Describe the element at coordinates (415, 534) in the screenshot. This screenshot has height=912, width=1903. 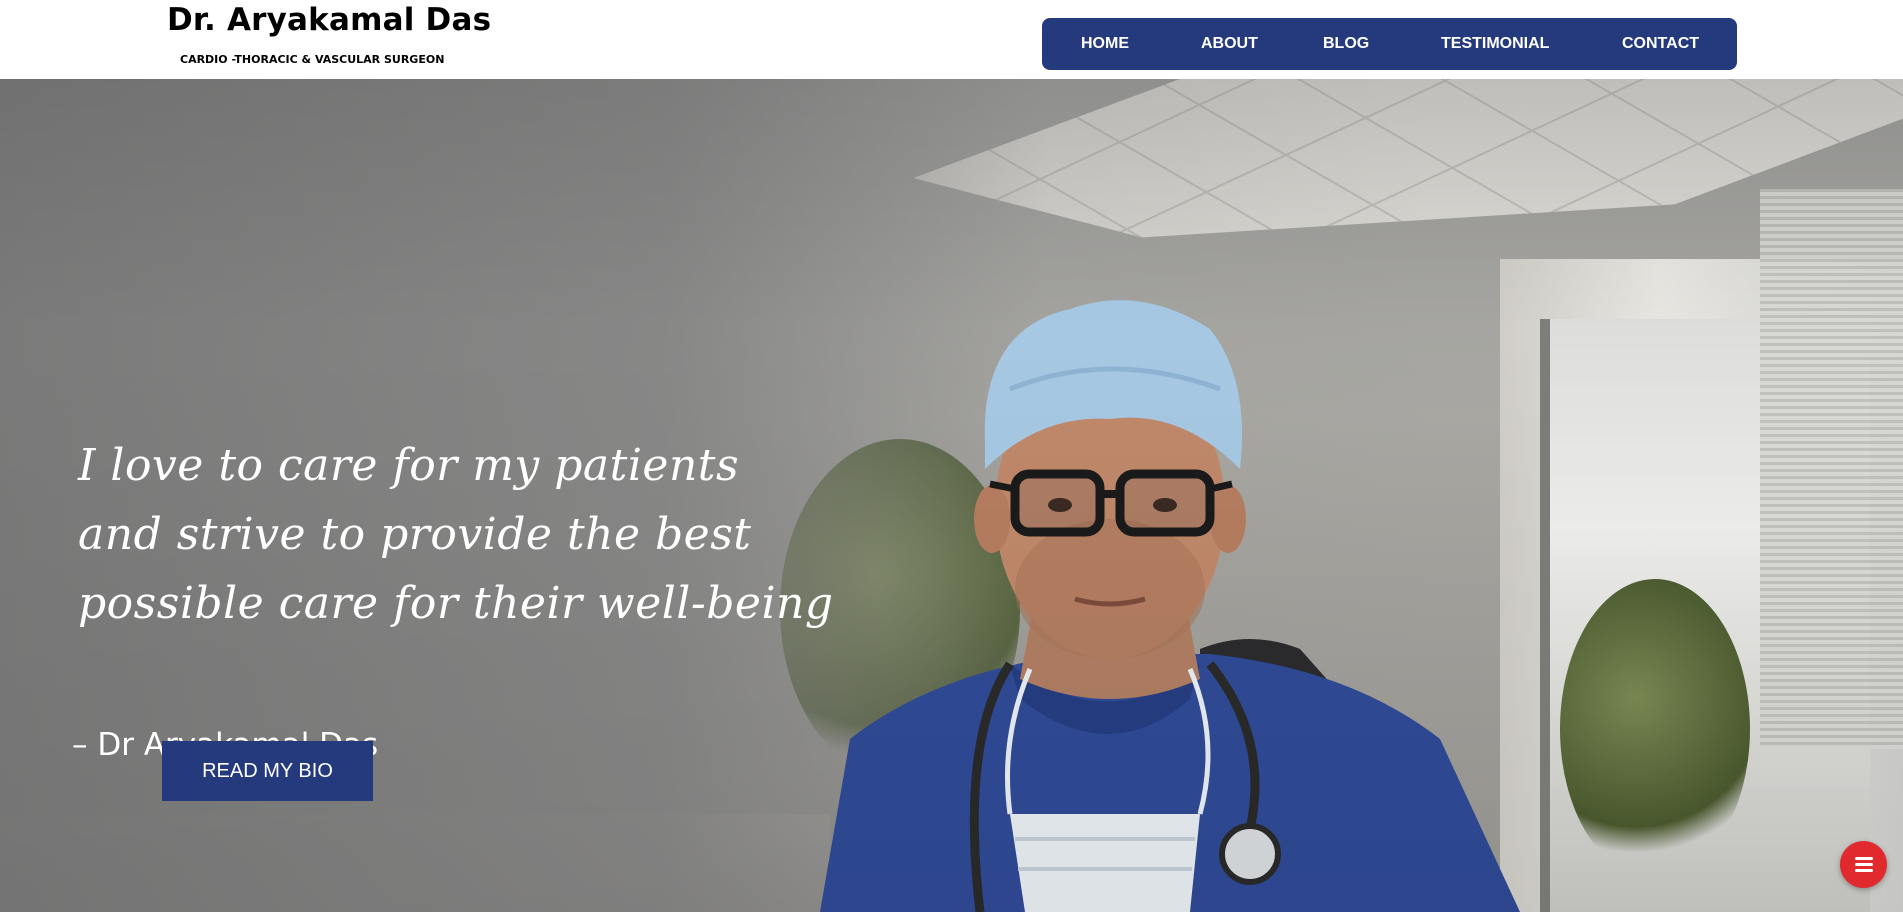
I see `hero-quote-line: and strive to provide the best` at that location.